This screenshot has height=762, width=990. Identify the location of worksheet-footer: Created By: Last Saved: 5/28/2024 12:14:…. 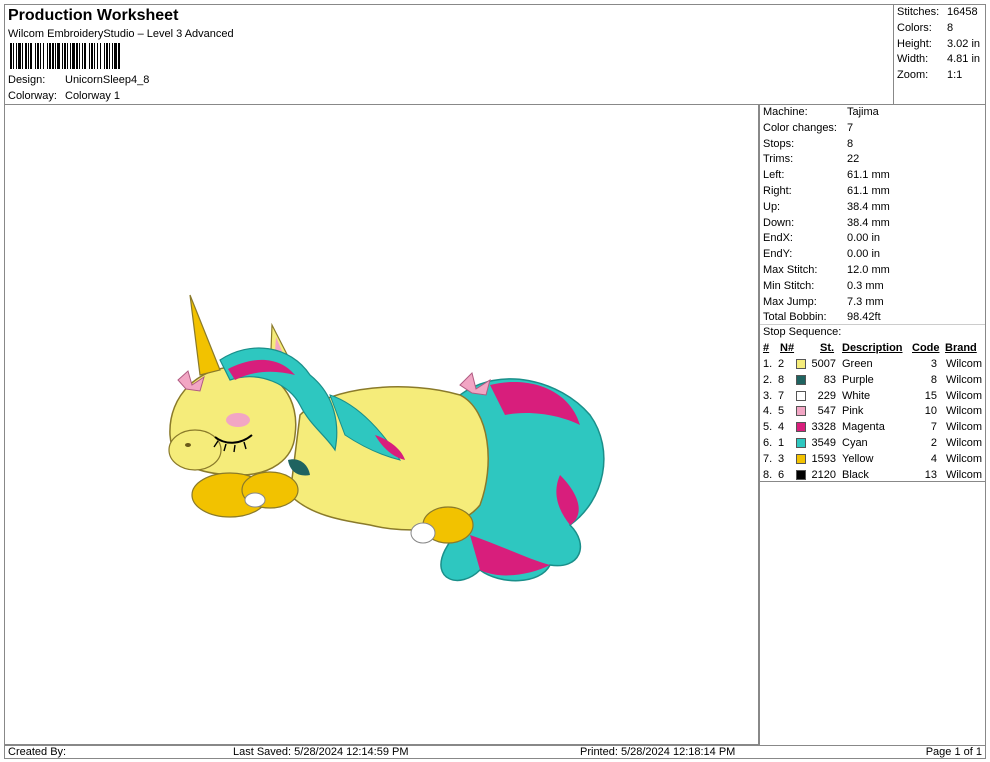
(495, 752).